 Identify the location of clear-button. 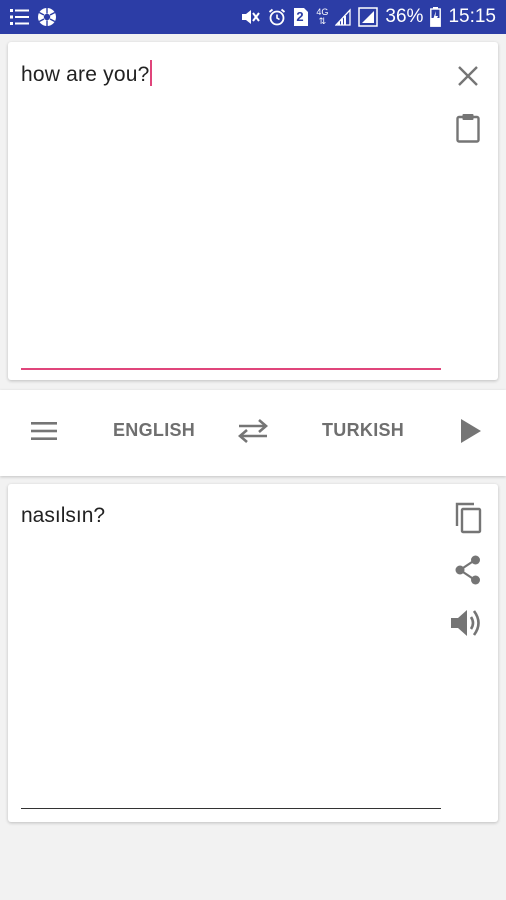
(468, 78).